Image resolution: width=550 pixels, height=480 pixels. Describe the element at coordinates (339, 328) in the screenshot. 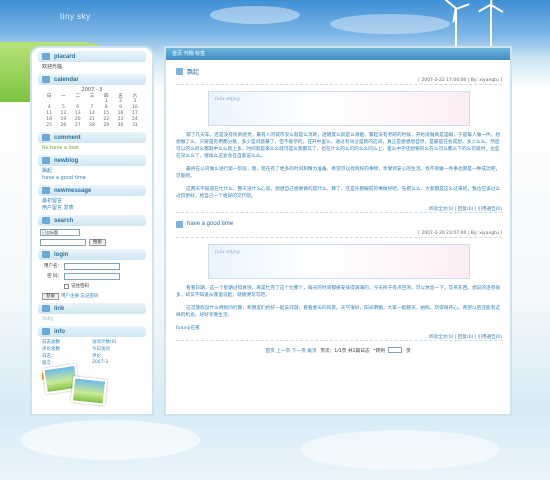

I see `post-tag-link: fulunji在看` at that location.